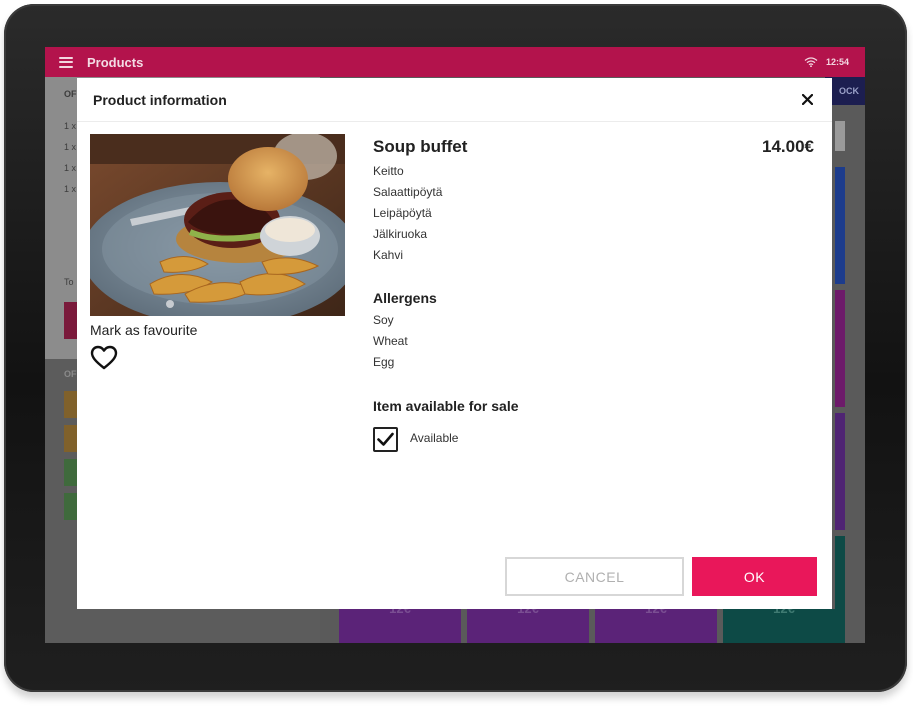 The height and width of the screenshot is (709, 913). I want to click on wifi-icon, so click(811, 62).